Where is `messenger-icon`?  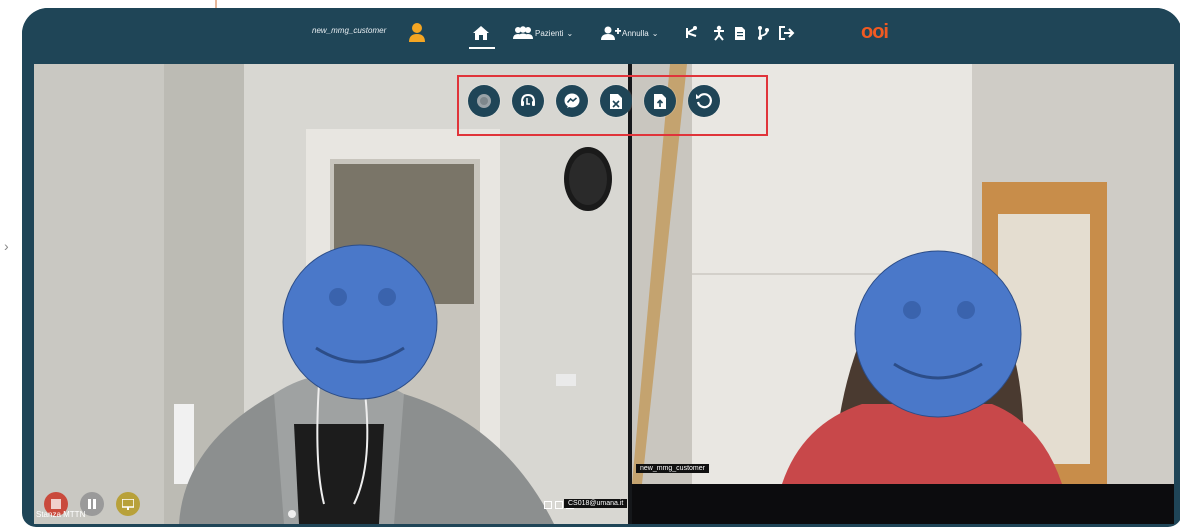 messenger-icon is located at coordinates (572, 100).